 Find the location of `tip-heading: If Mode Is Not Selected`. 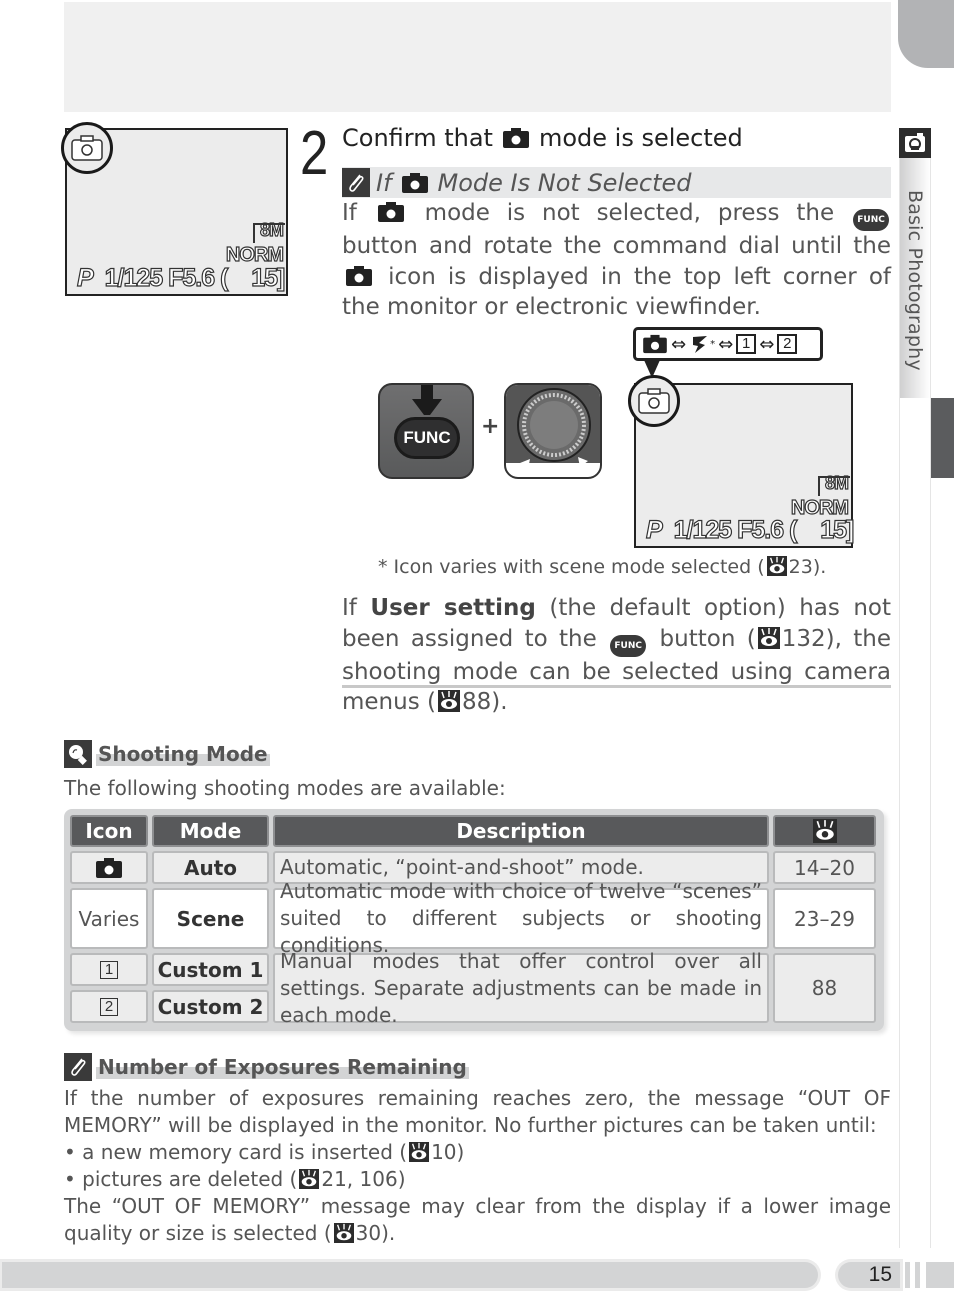

tip-heading: If Mode Is Not Selected is located at coordinates (616, 182).